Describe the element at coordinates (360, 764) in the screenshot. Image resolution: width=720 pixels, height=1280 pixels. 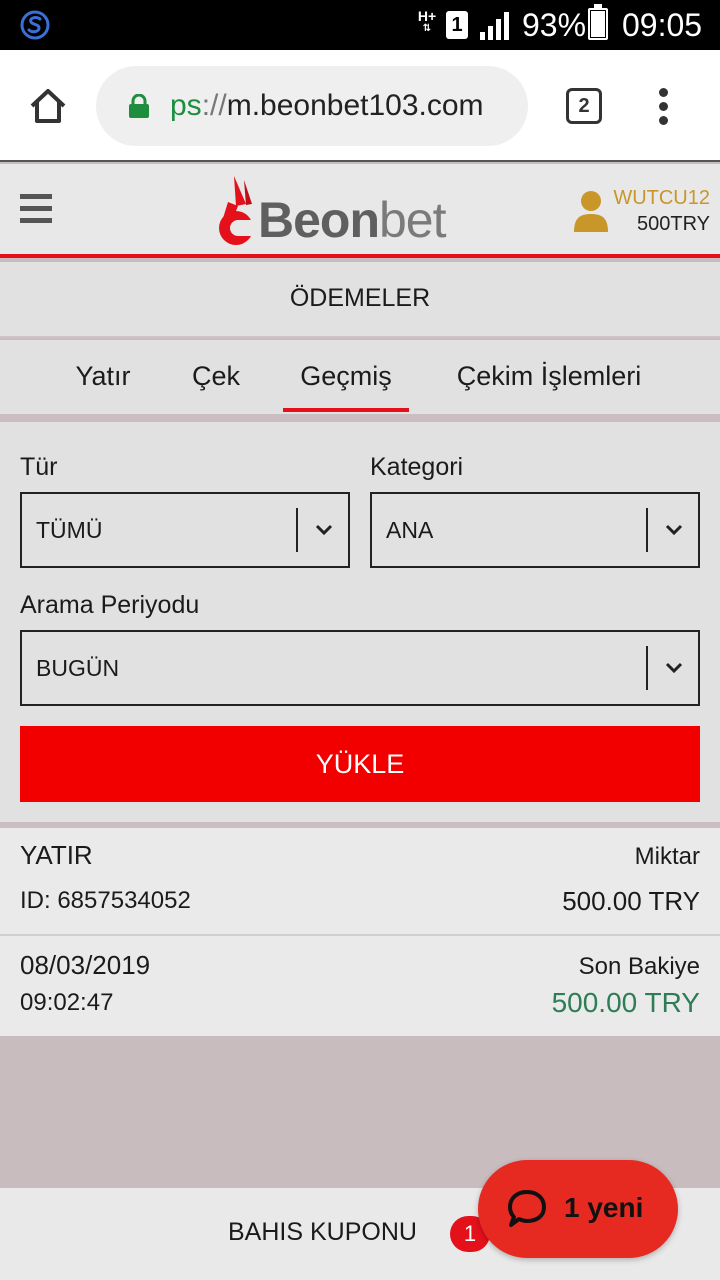
I see `load-button: YÜKLE` at that location.